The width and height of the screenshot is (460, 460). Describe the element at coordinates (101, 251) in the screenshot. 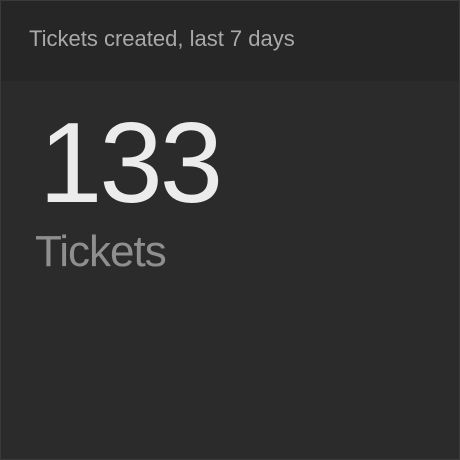

I see `metric-unit-label: Tickets` at that location.